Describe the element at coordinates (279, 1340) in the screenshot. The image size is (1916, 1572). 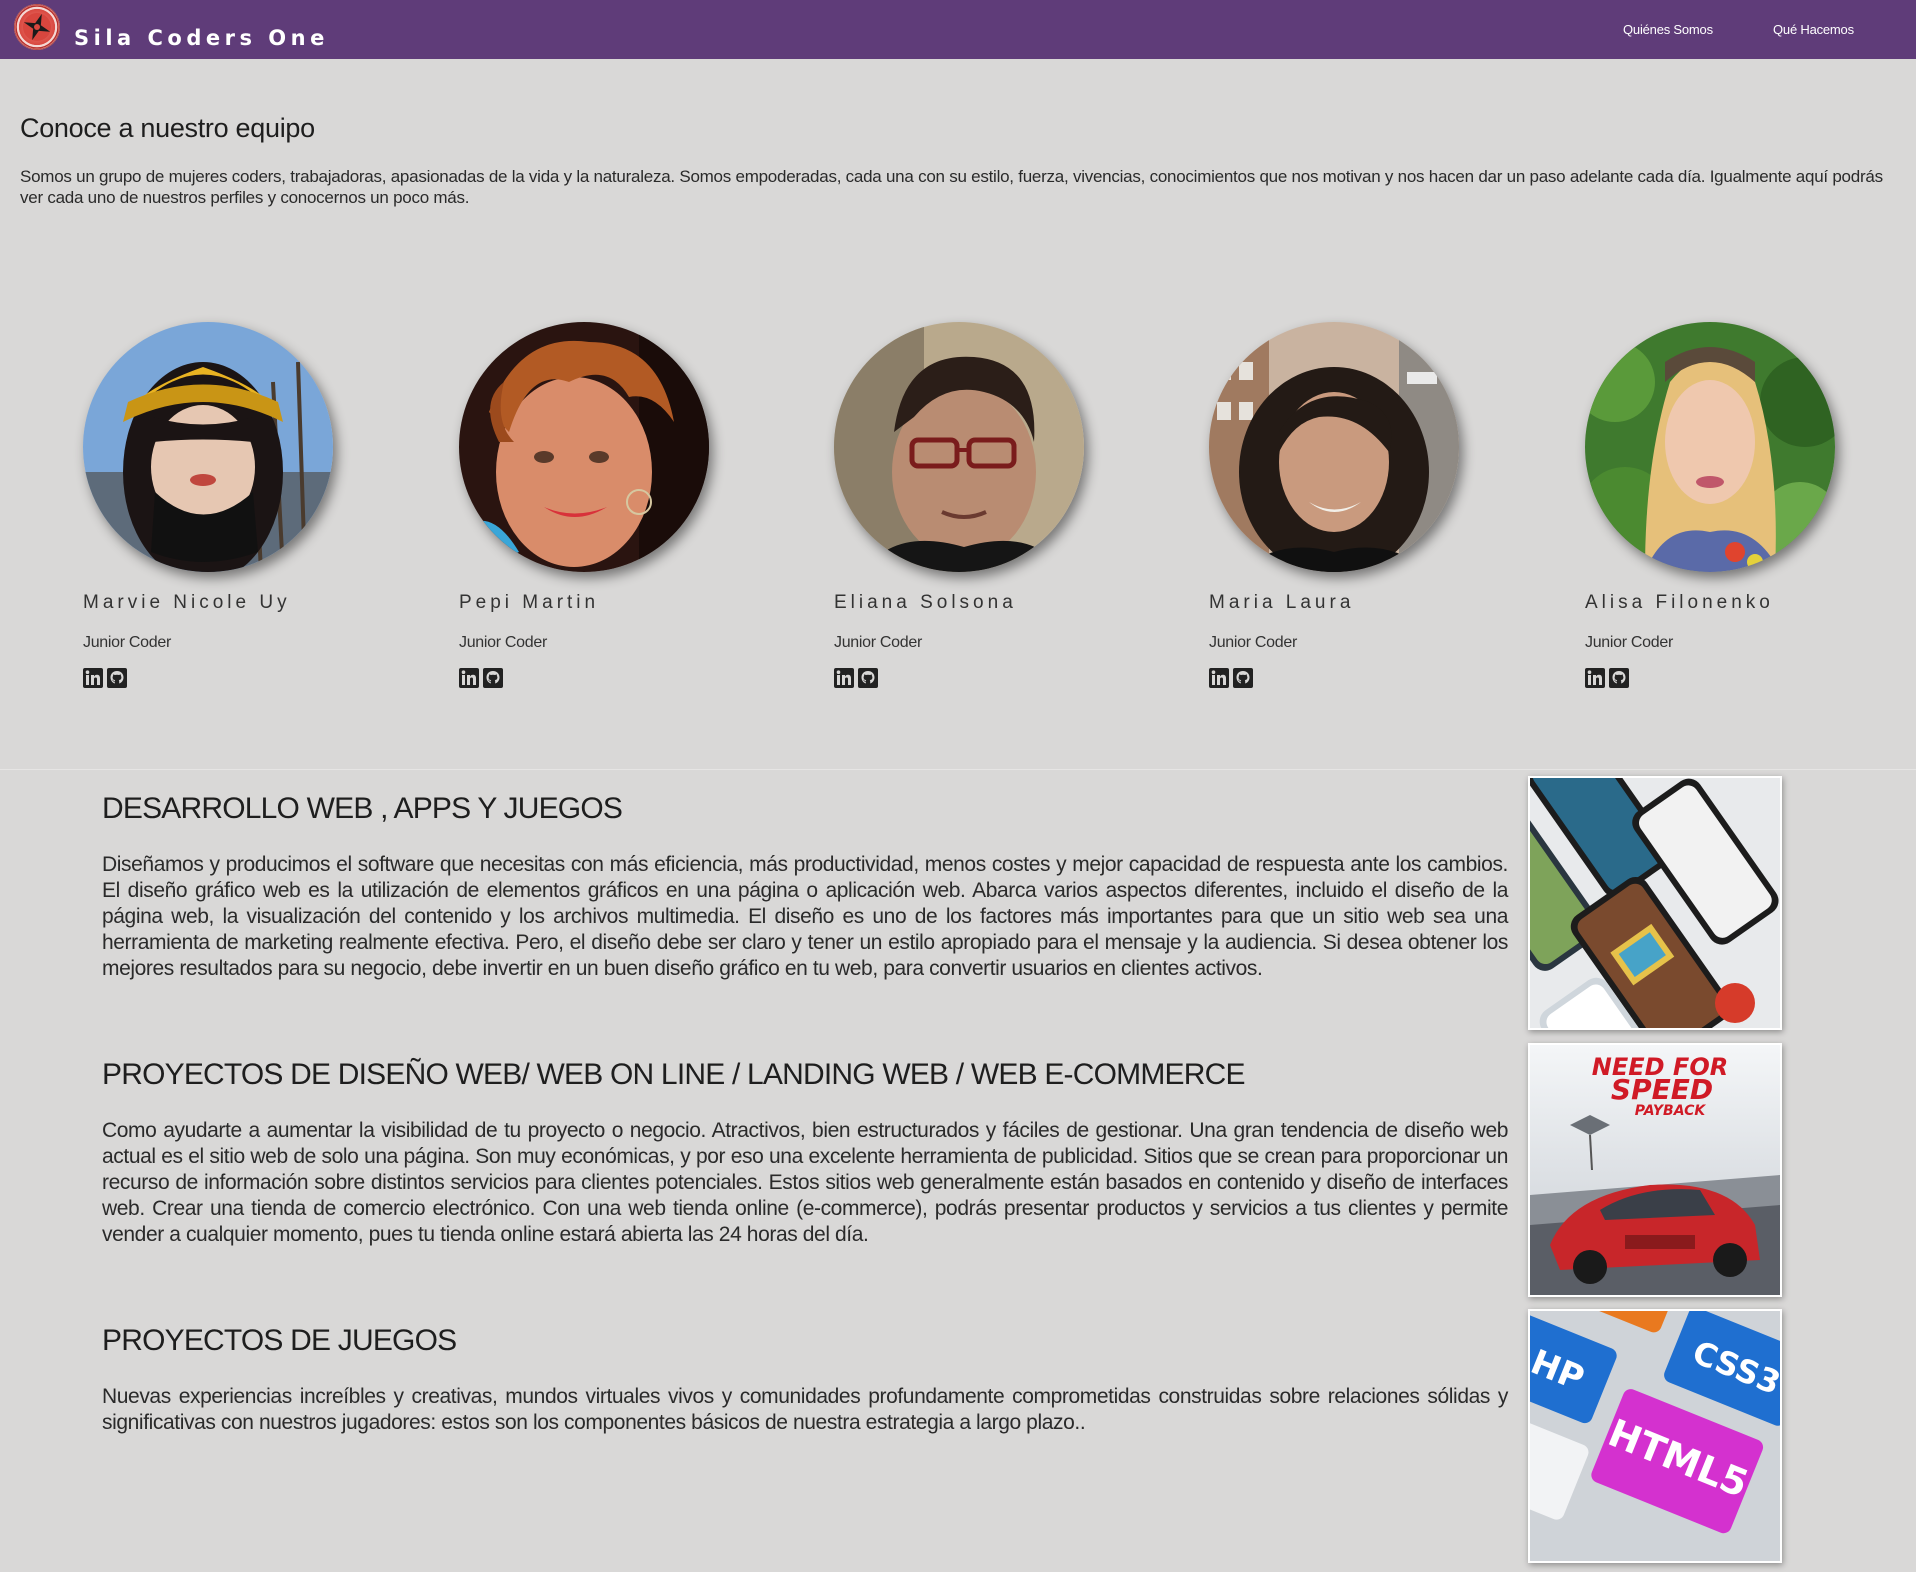
I see `service-title-games: PROYECTOS DE JUEGOS` at that location.